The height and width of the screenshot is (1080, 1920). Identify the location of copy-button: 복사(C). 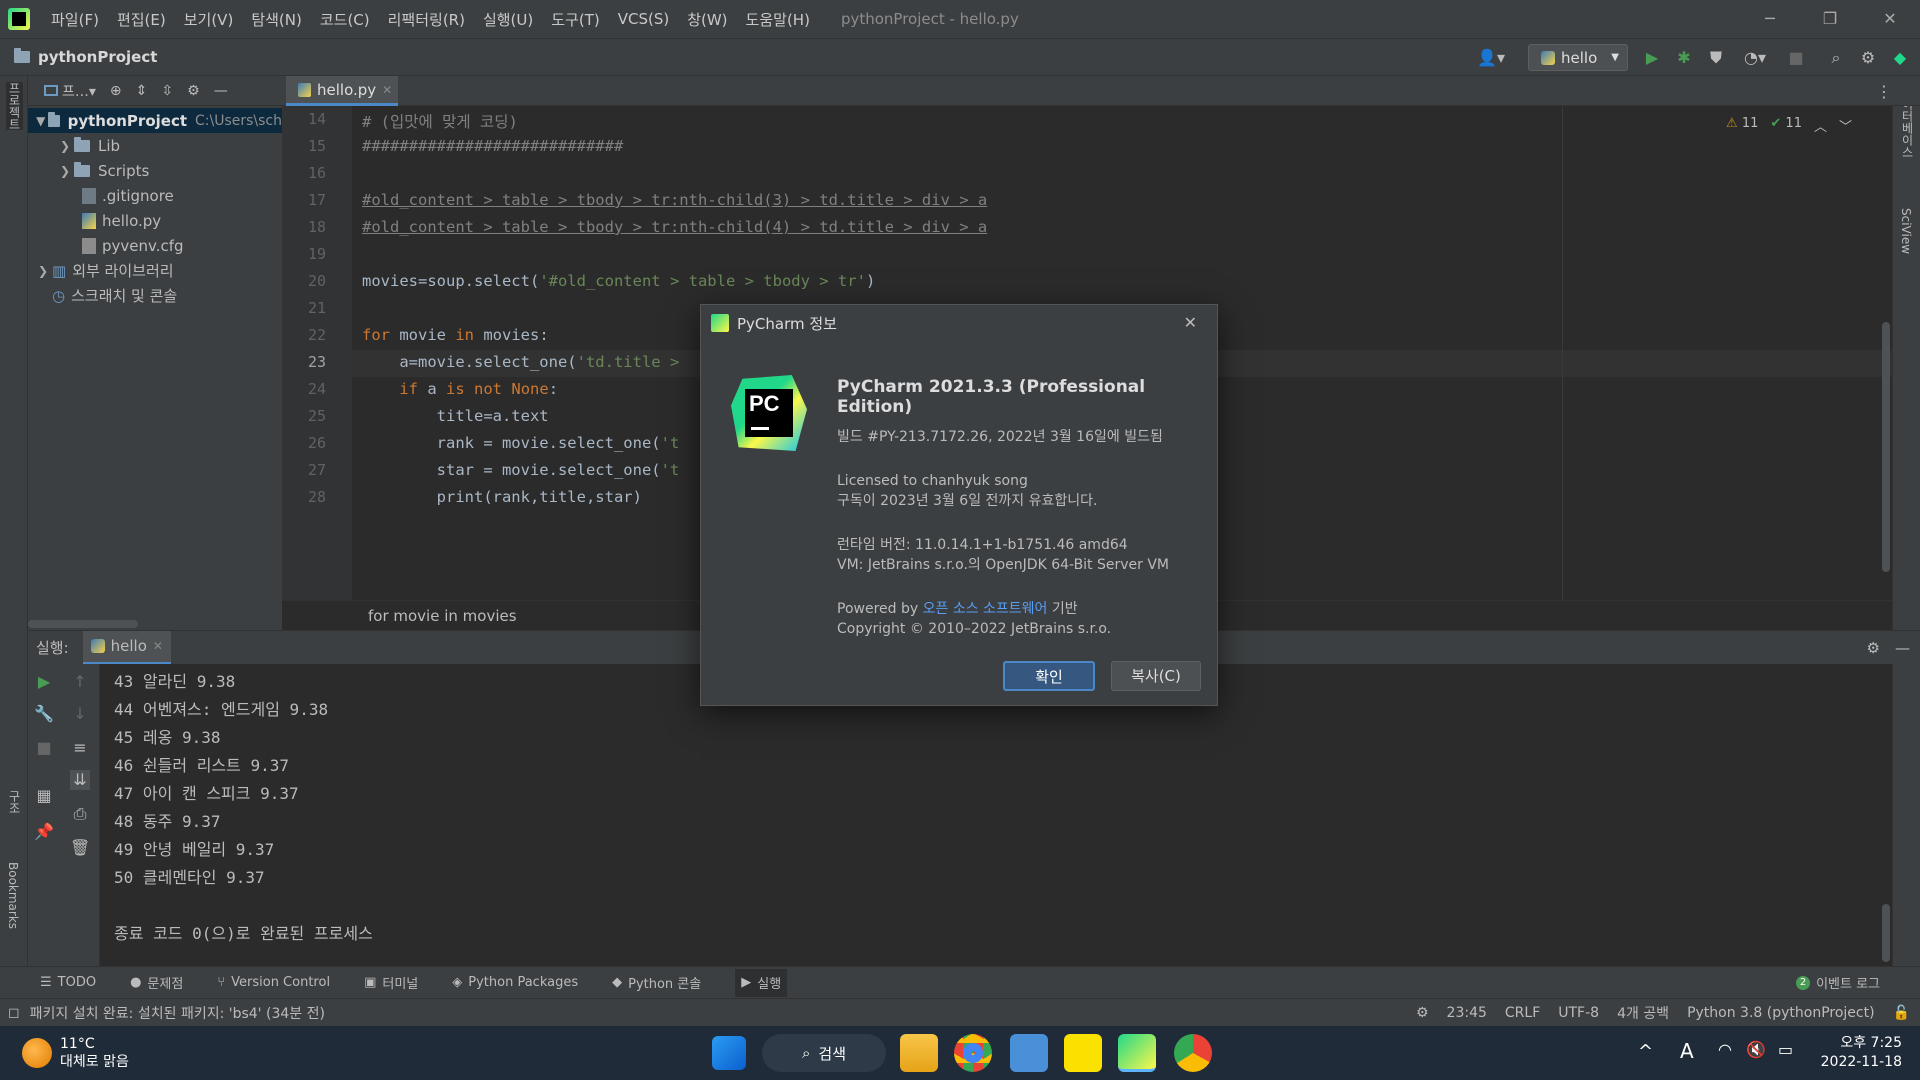
(1156, 676).